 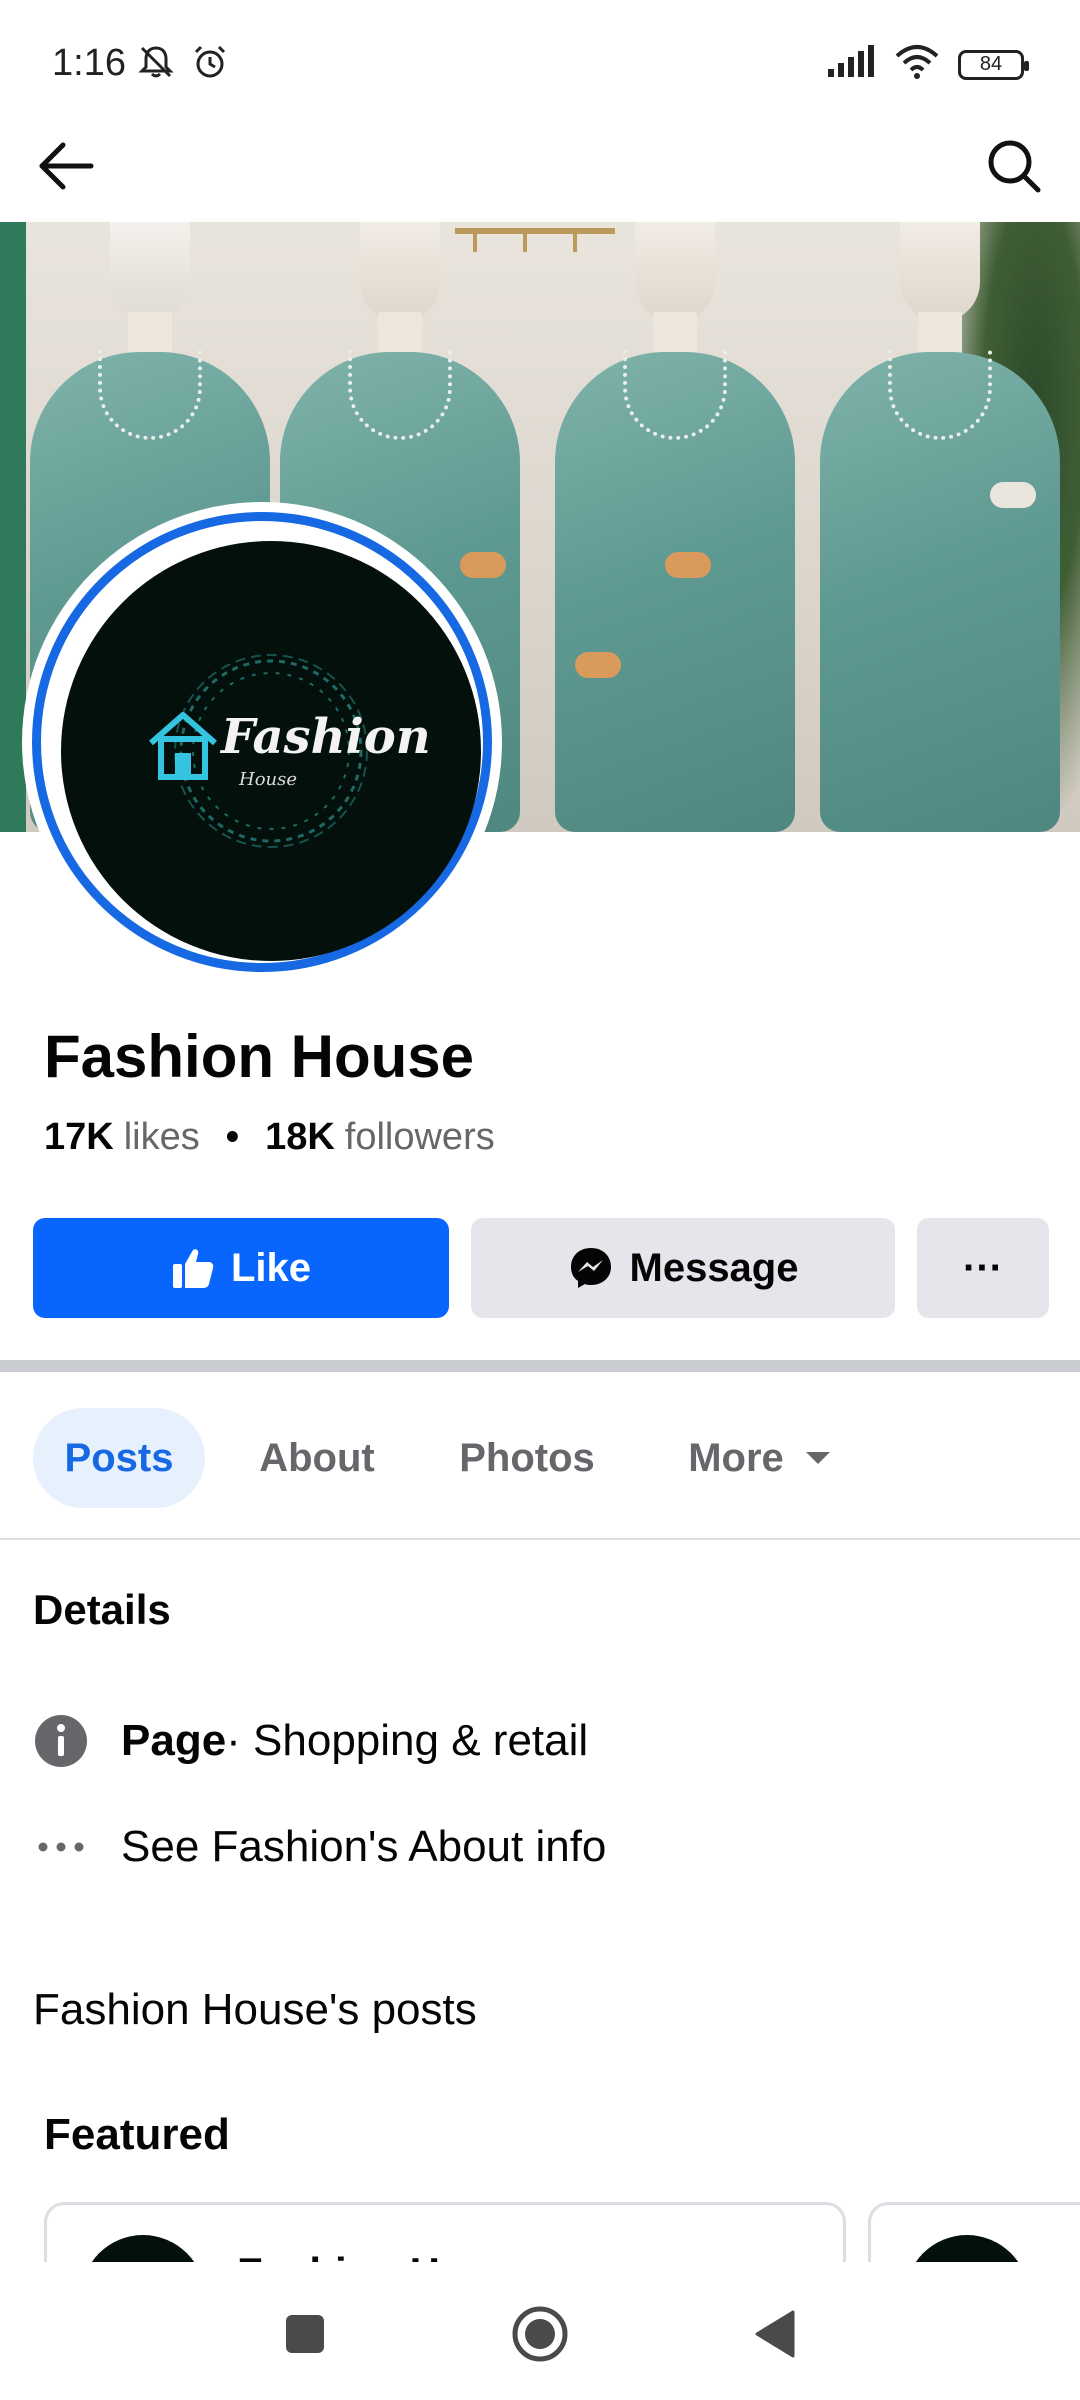 What do you see at coordinates (102, 1609) in the screenshot?
I see `details-heading: Details` at bounding box center [102, 1609].